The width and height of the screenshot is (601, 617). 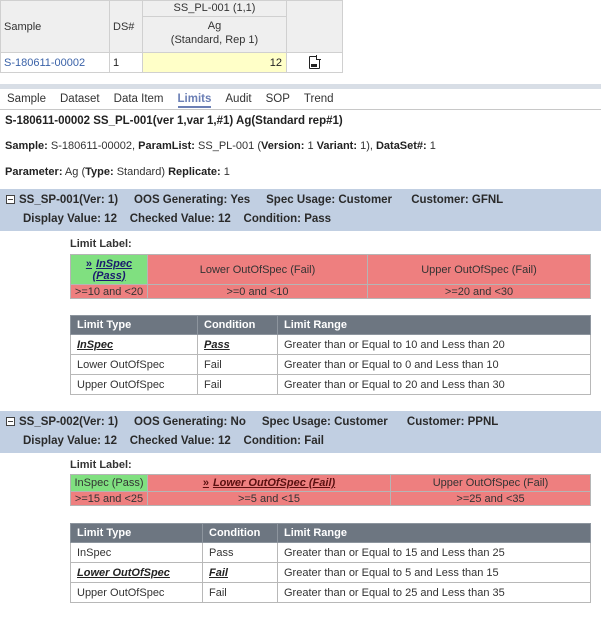 I want to click on band-inspec-link: » InSpec (Pass), so click(x=109, y=270).